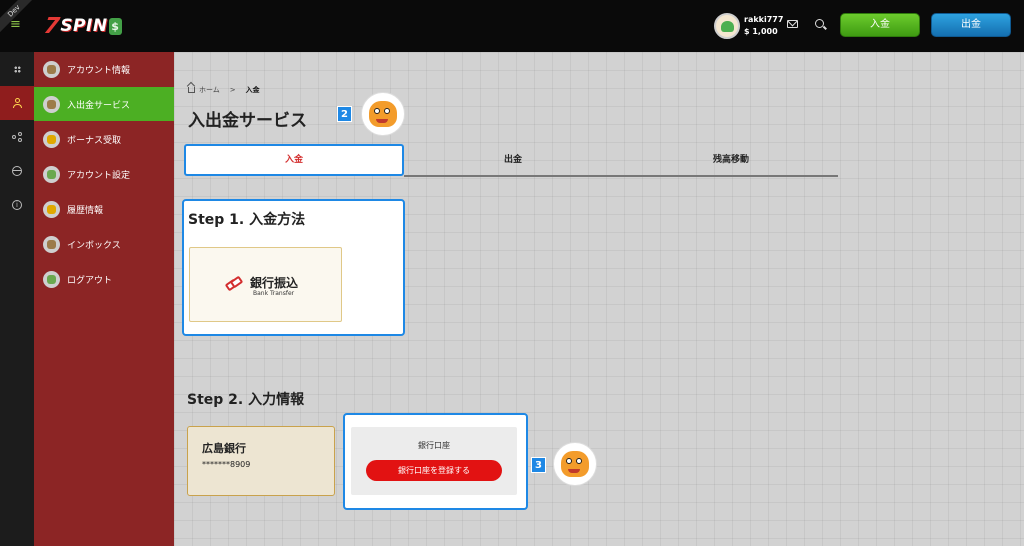  I want to click on settings-icon, so click(51, 174).